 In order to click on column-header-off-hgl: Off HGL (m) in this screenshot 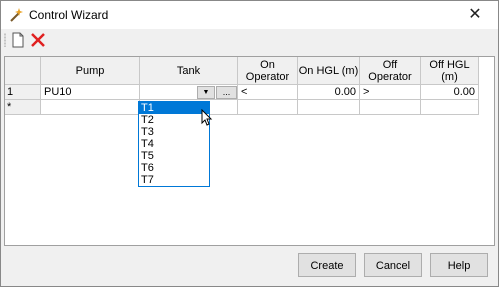, I will do `click(450, 71)`.